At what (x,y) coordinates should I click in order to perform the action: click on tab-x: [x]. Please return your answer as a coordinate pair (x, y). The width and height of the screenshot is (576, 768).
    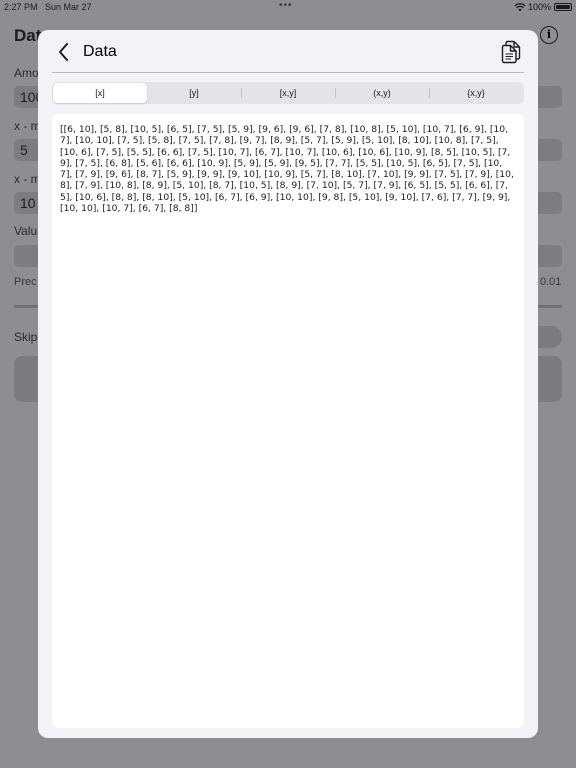
    Looking at the image, I should click on (100, 93).